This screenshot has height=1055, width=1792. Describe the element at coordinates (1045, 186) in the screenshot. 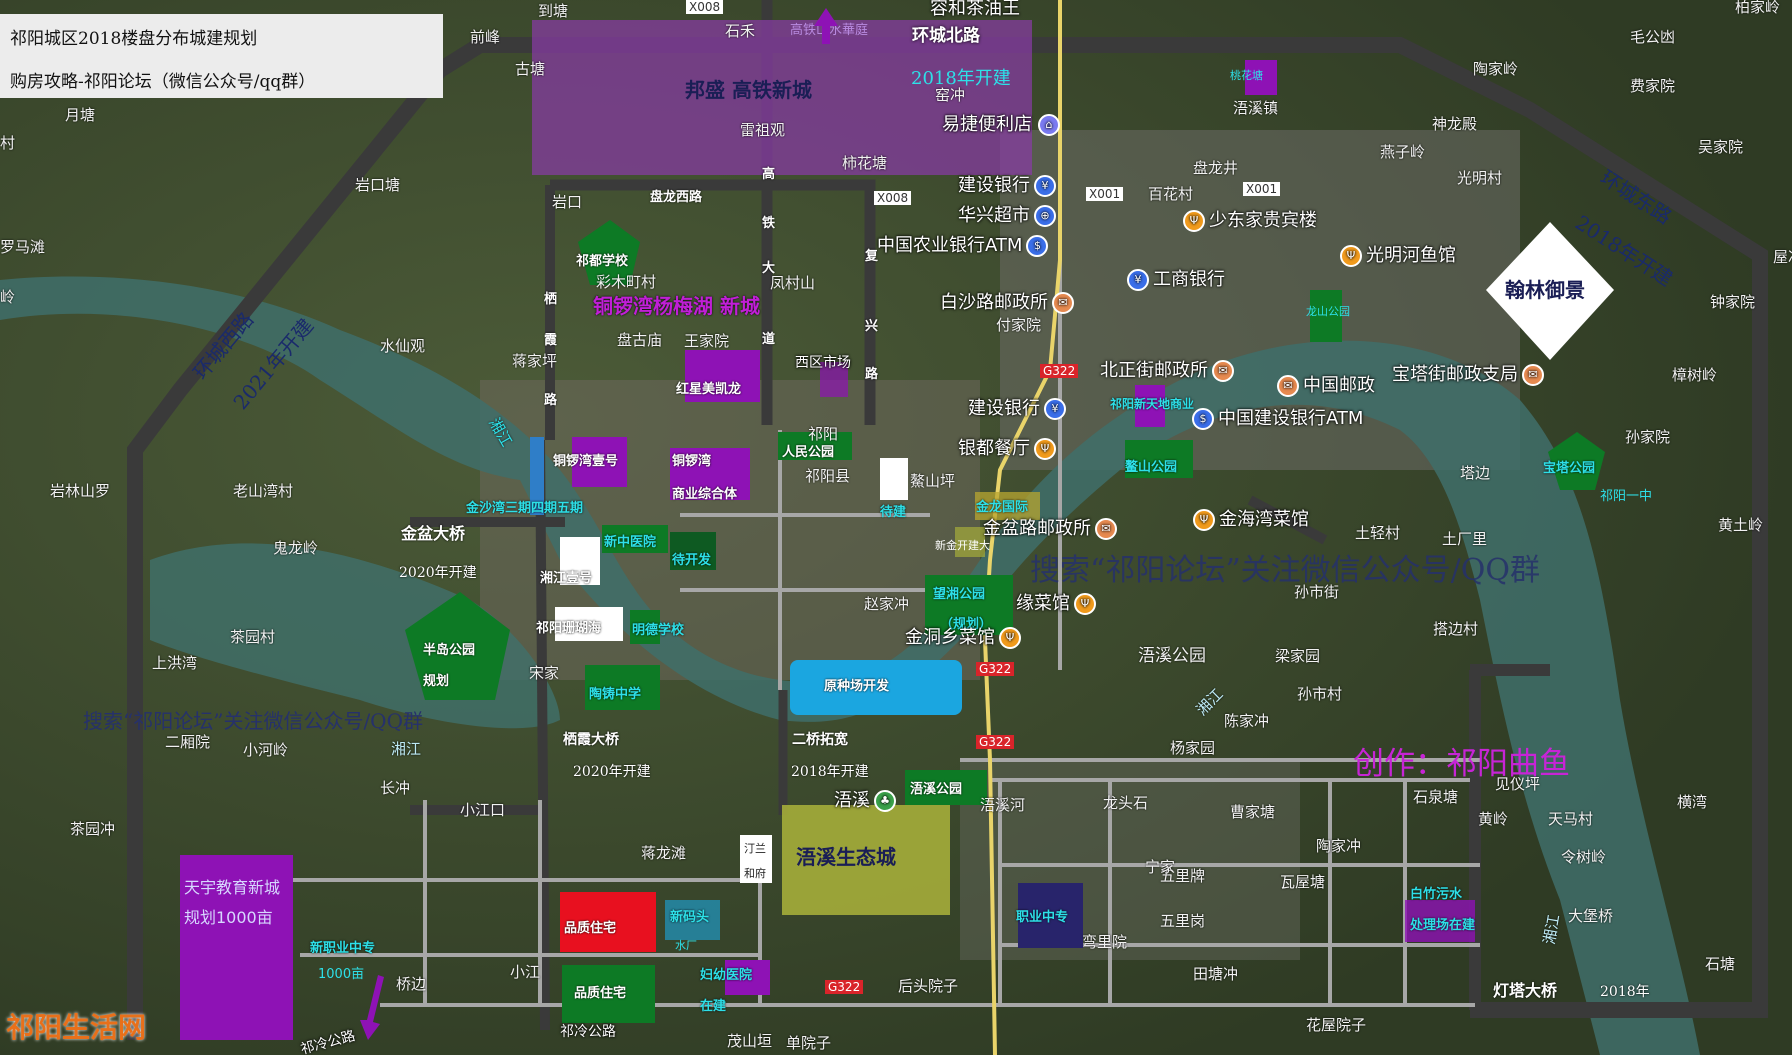

I see `bank-icon: ¥` at that location.